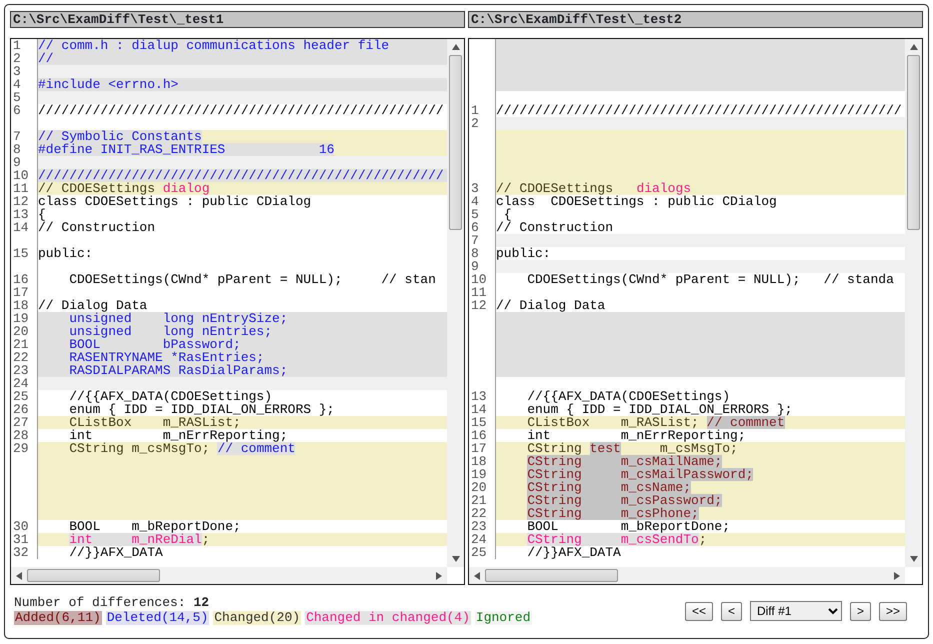 Image resolution: width=933 pixels, height=644 pixels. What do you see at coordinates (731, 611) in the screenshot?
I see `previous-diff-button: <` at bounding box center [731, 611].